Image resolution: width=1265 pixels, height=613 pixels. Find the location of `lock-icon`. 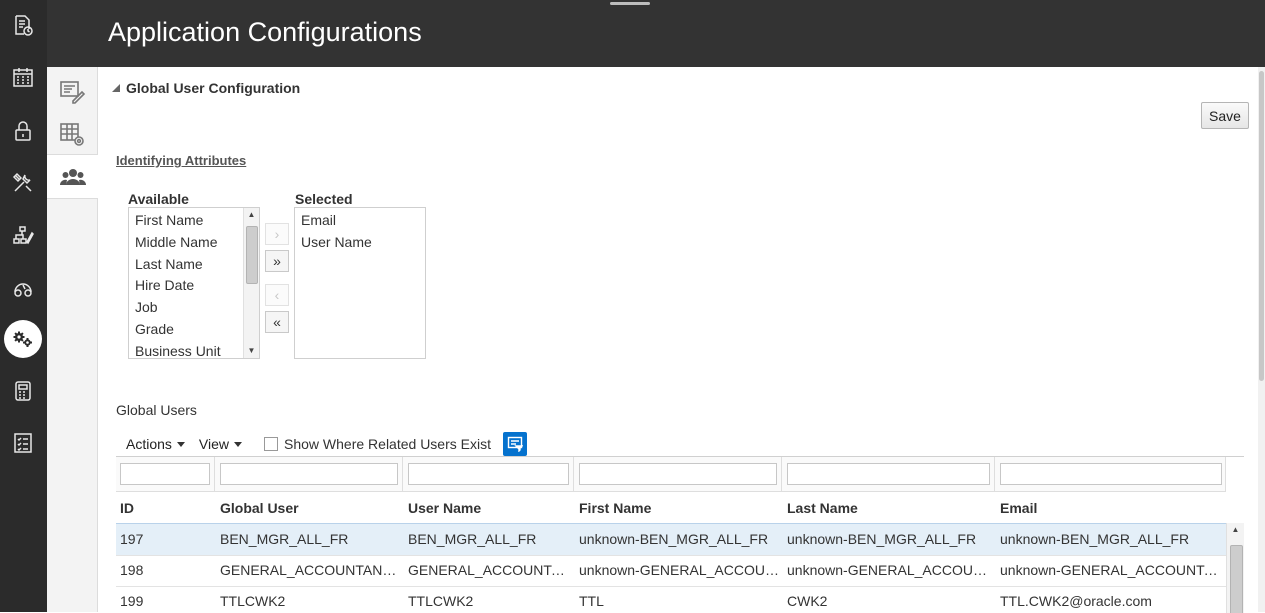

lock-icon is located at coordinates (23, 131).